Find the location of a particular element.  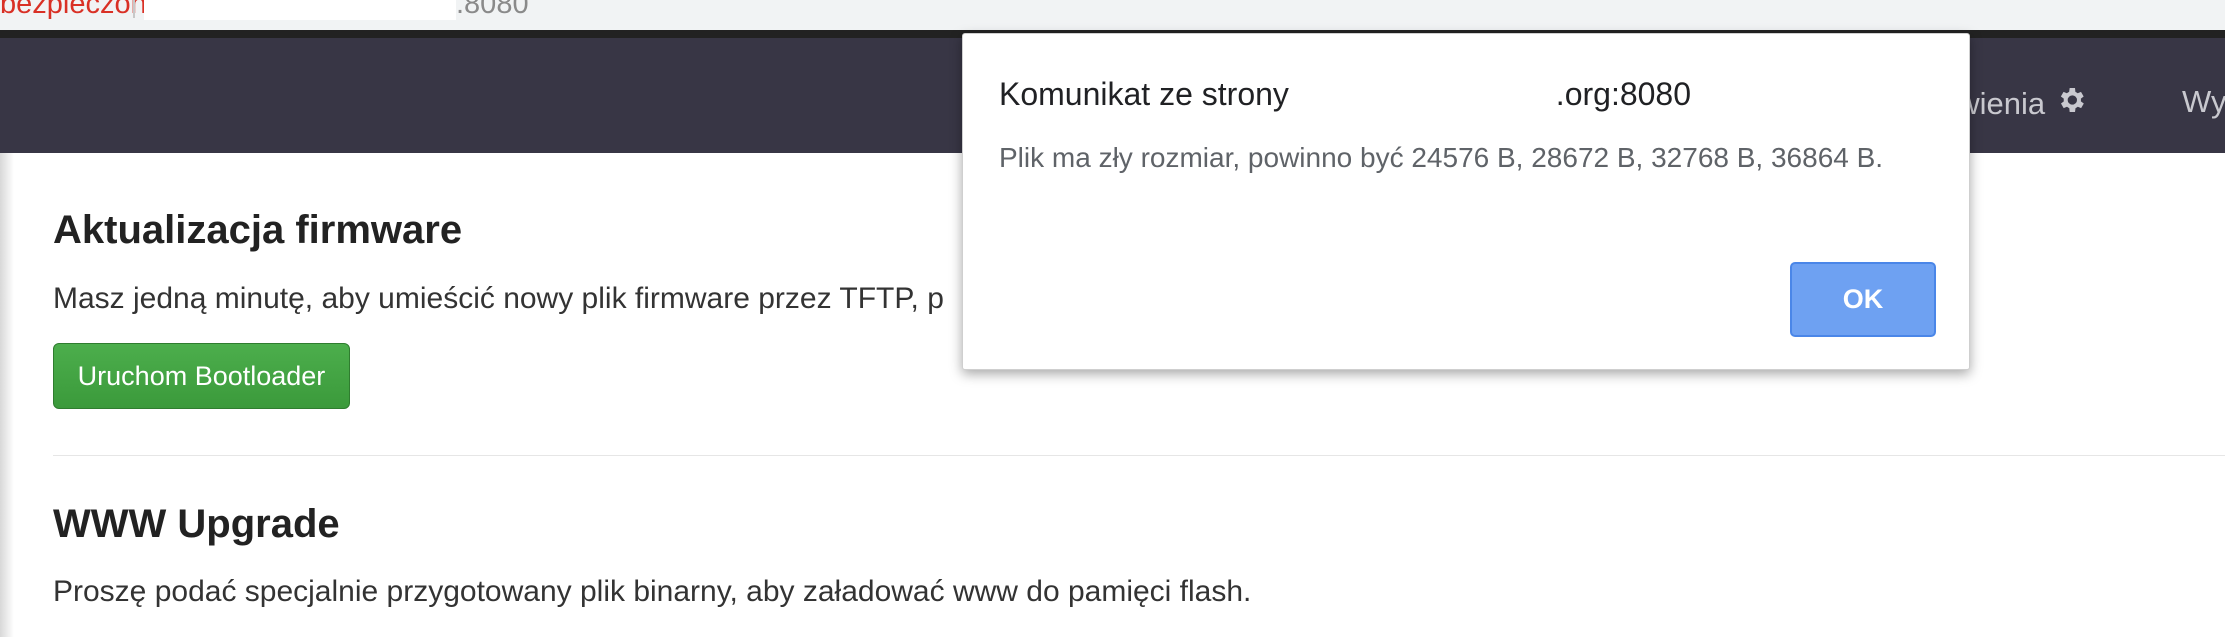

dialog-ok-button: OK is located at coordinates (1863, 299).